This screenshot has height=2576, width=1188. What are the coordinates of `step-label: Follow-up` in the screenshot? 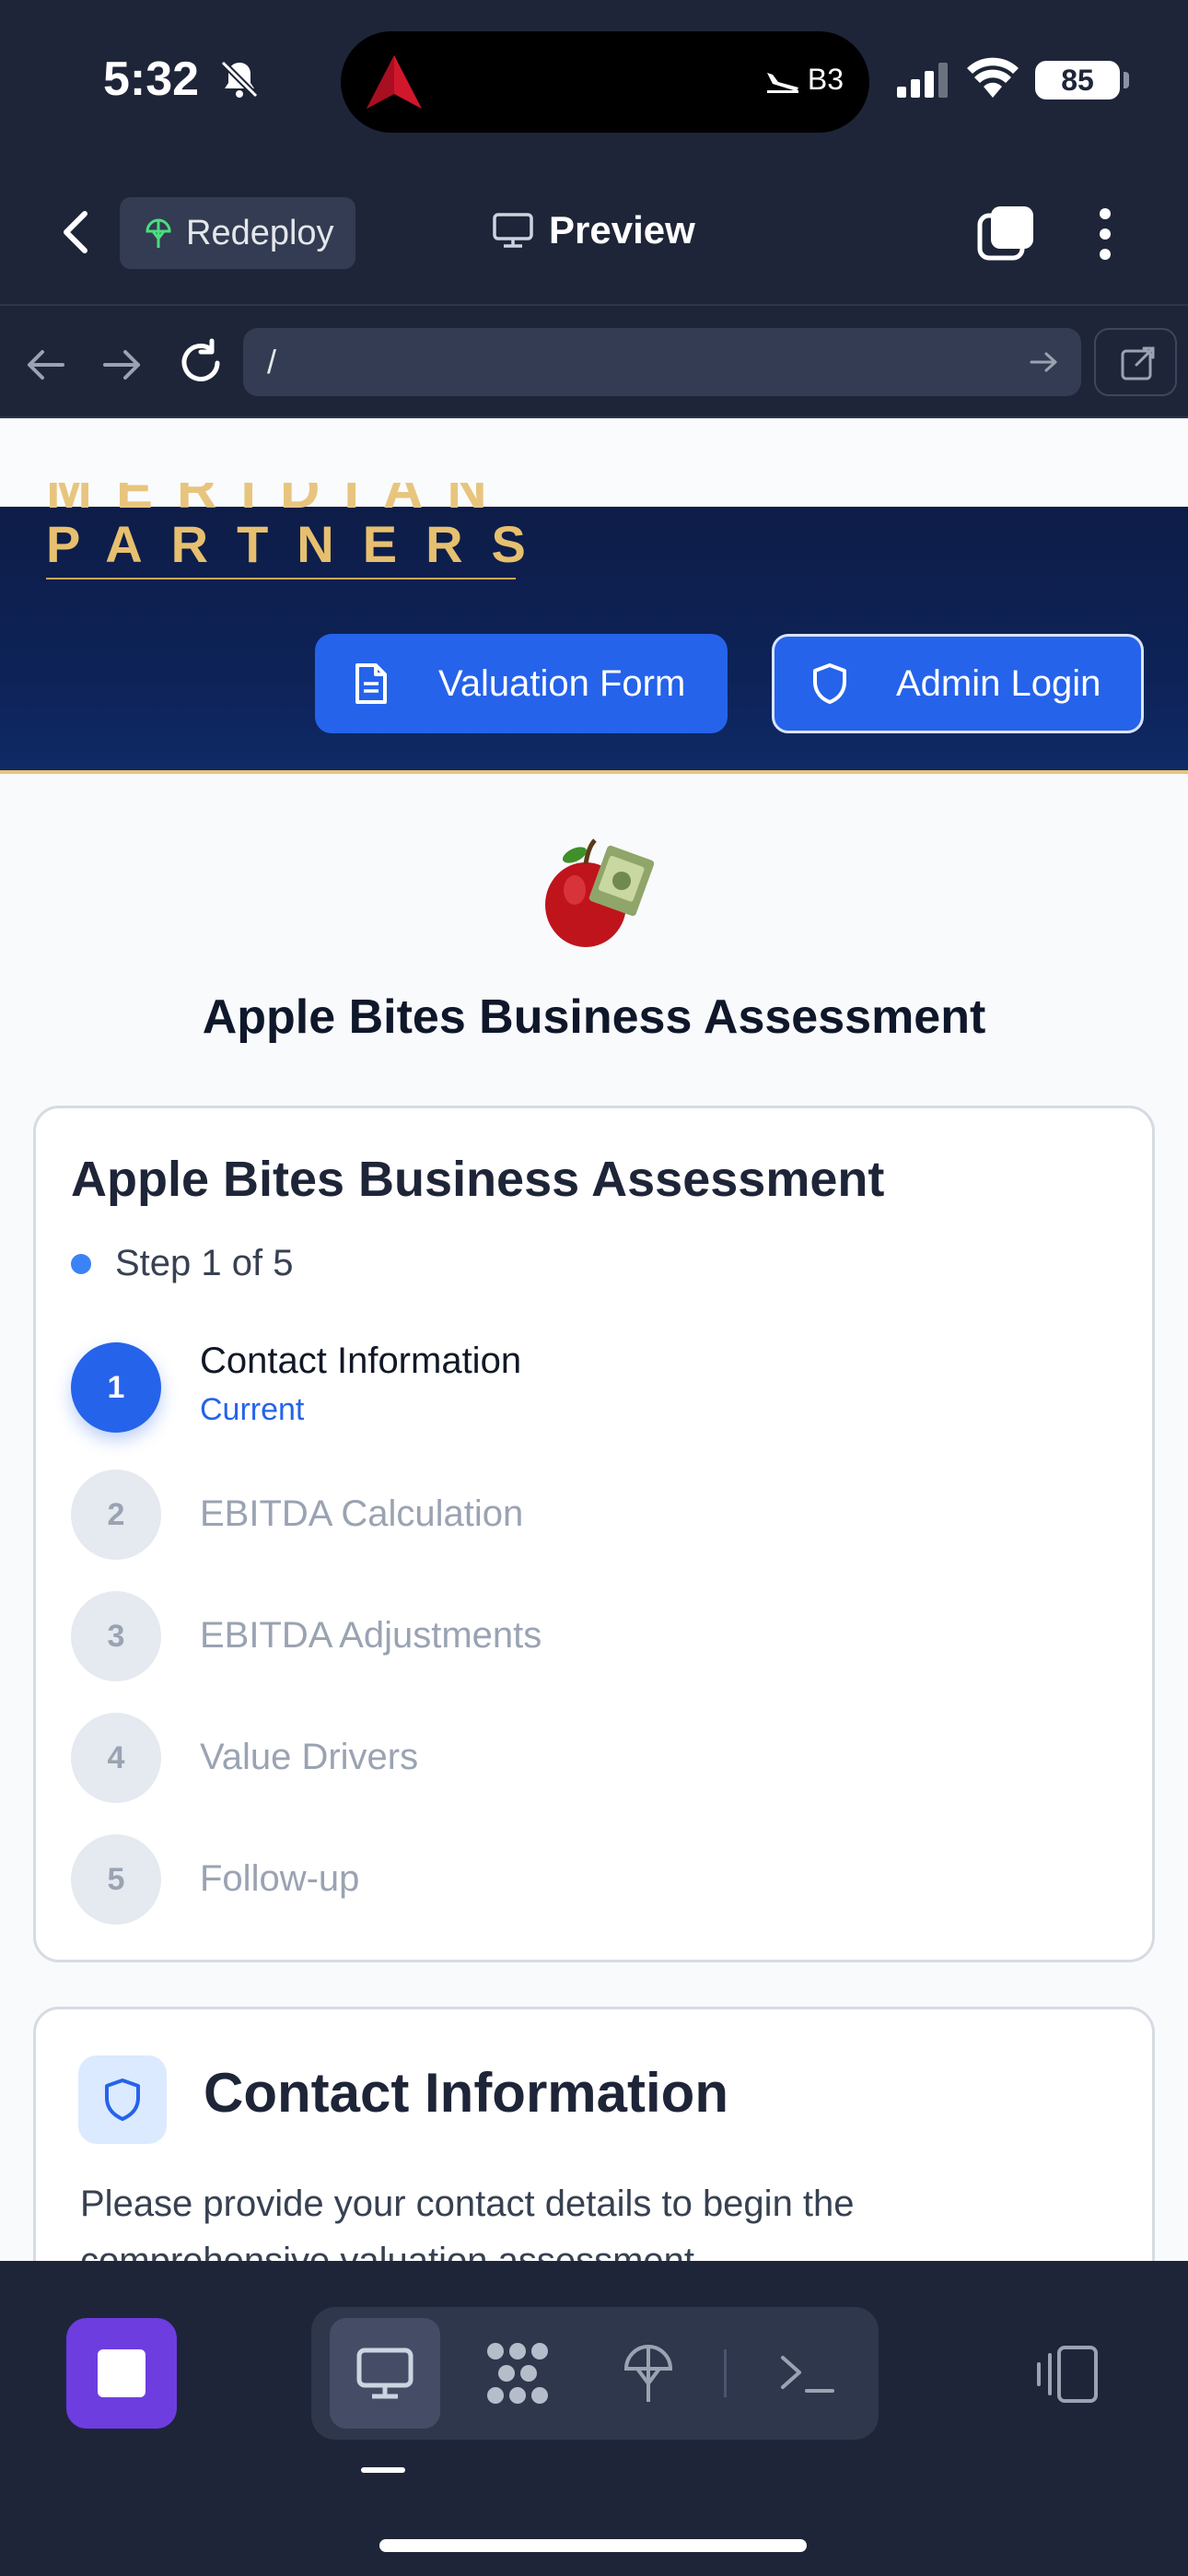 It's located at (280, 1878).